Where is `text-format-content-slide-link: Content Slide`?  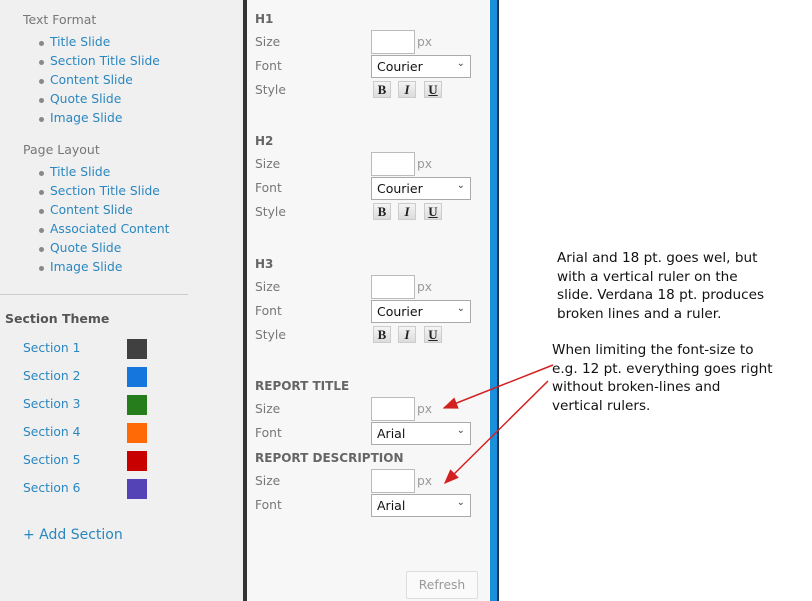 text-format-content-slide-link: Content Slide is located at coordinates (86, 80).